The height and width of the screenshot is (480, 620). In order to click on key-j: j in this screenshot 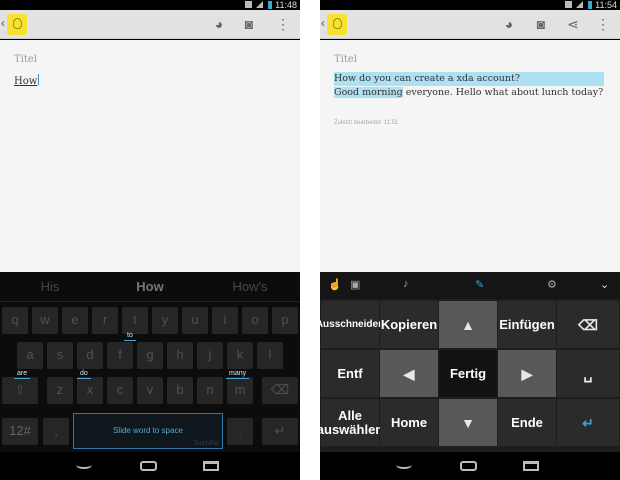, I will do `click(210, 355)`.